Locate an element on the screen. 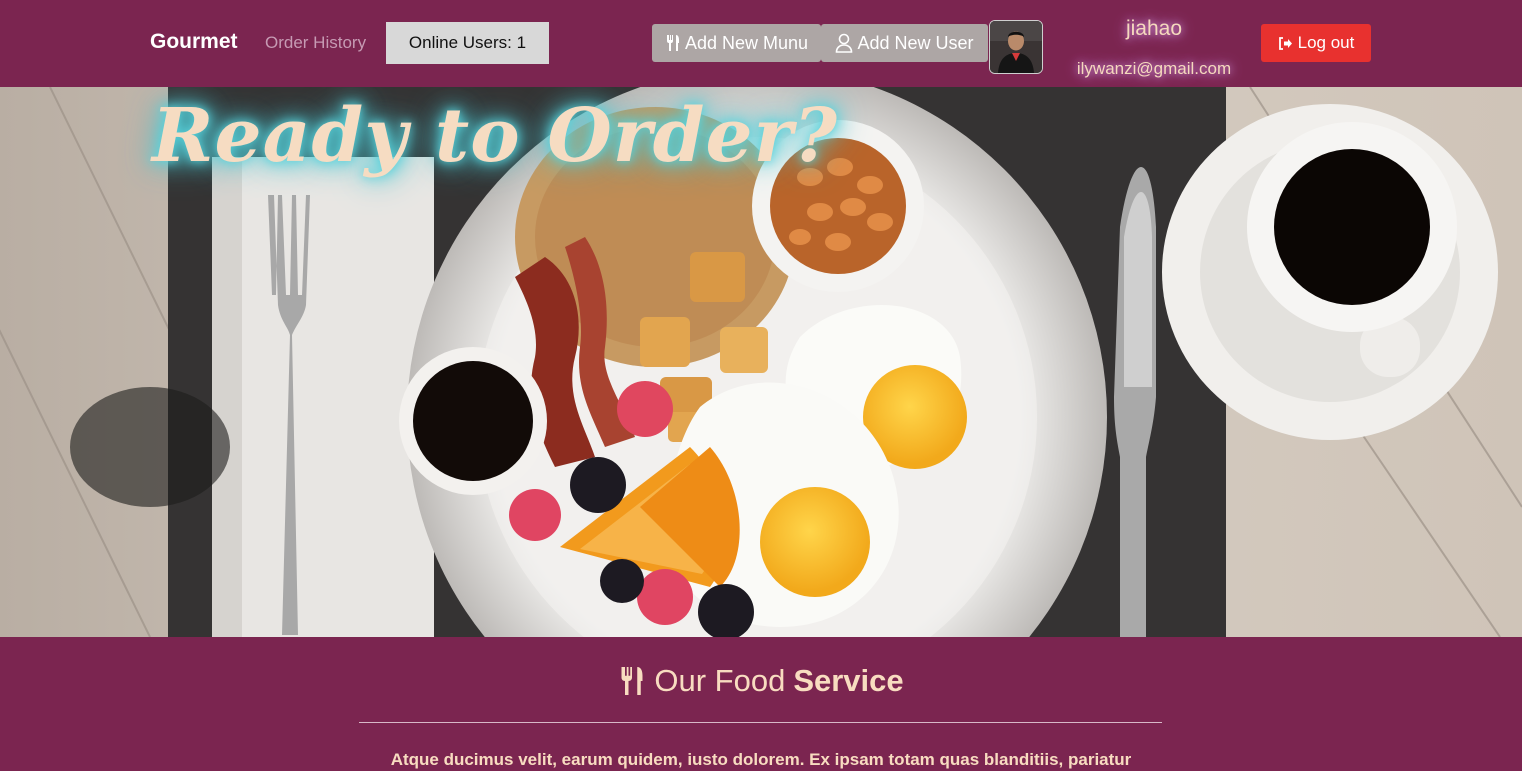  hero-title: Ready to Order? is located at coordinates (495, 136).